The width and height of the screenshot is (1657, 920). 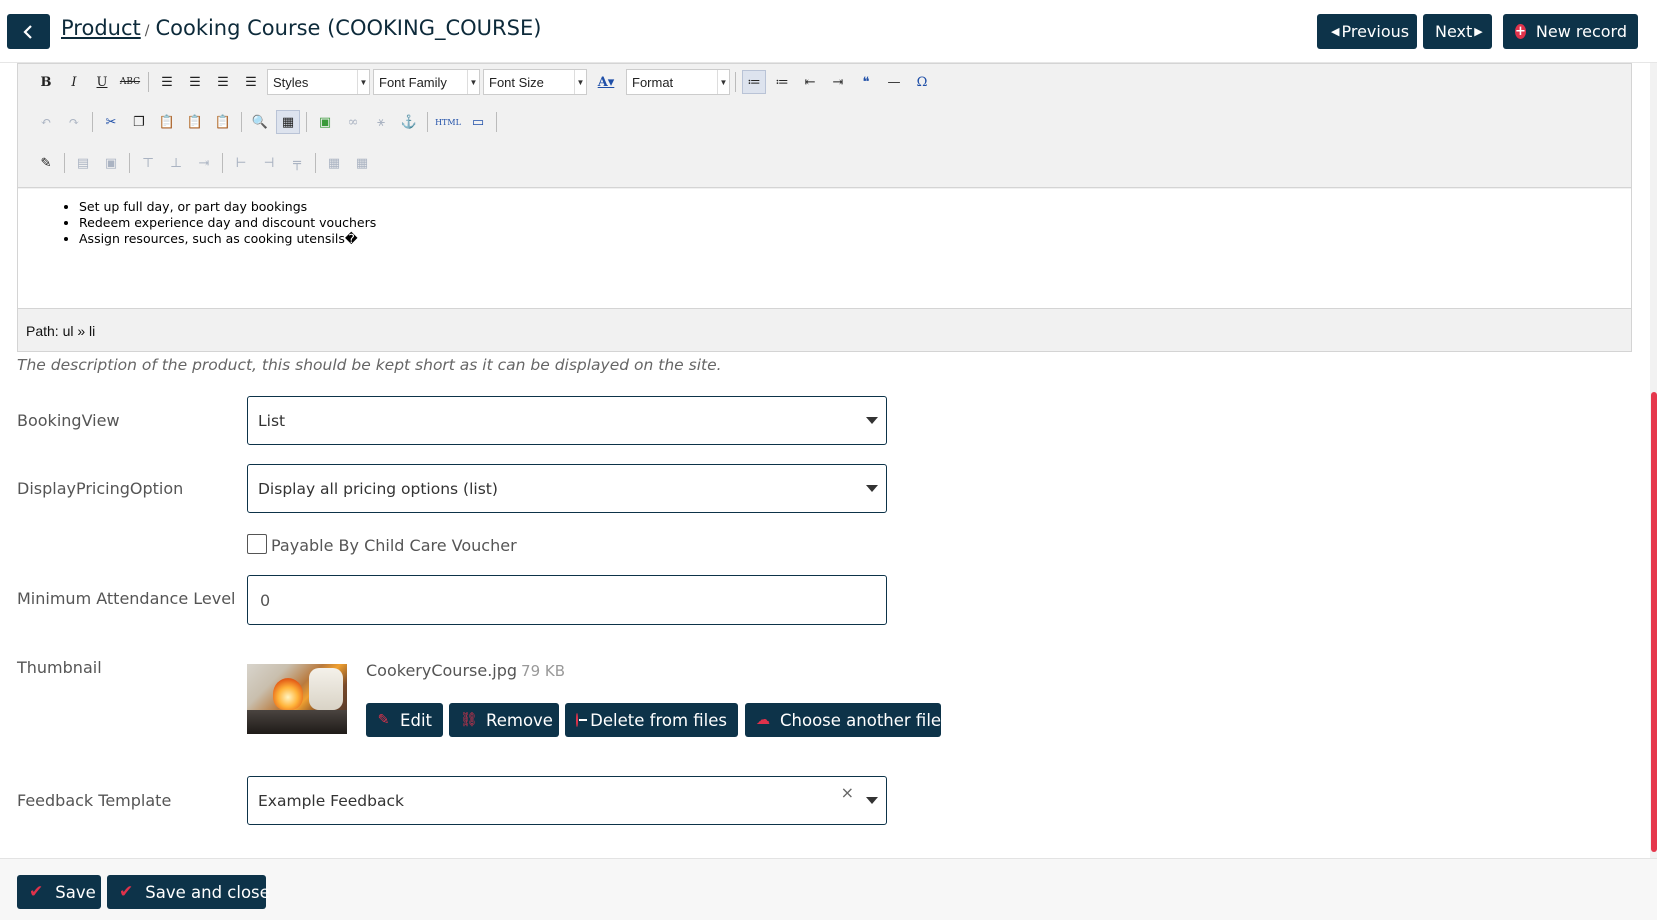 I want to click on min-attendance-input: 0, so click(x=567, y=600).